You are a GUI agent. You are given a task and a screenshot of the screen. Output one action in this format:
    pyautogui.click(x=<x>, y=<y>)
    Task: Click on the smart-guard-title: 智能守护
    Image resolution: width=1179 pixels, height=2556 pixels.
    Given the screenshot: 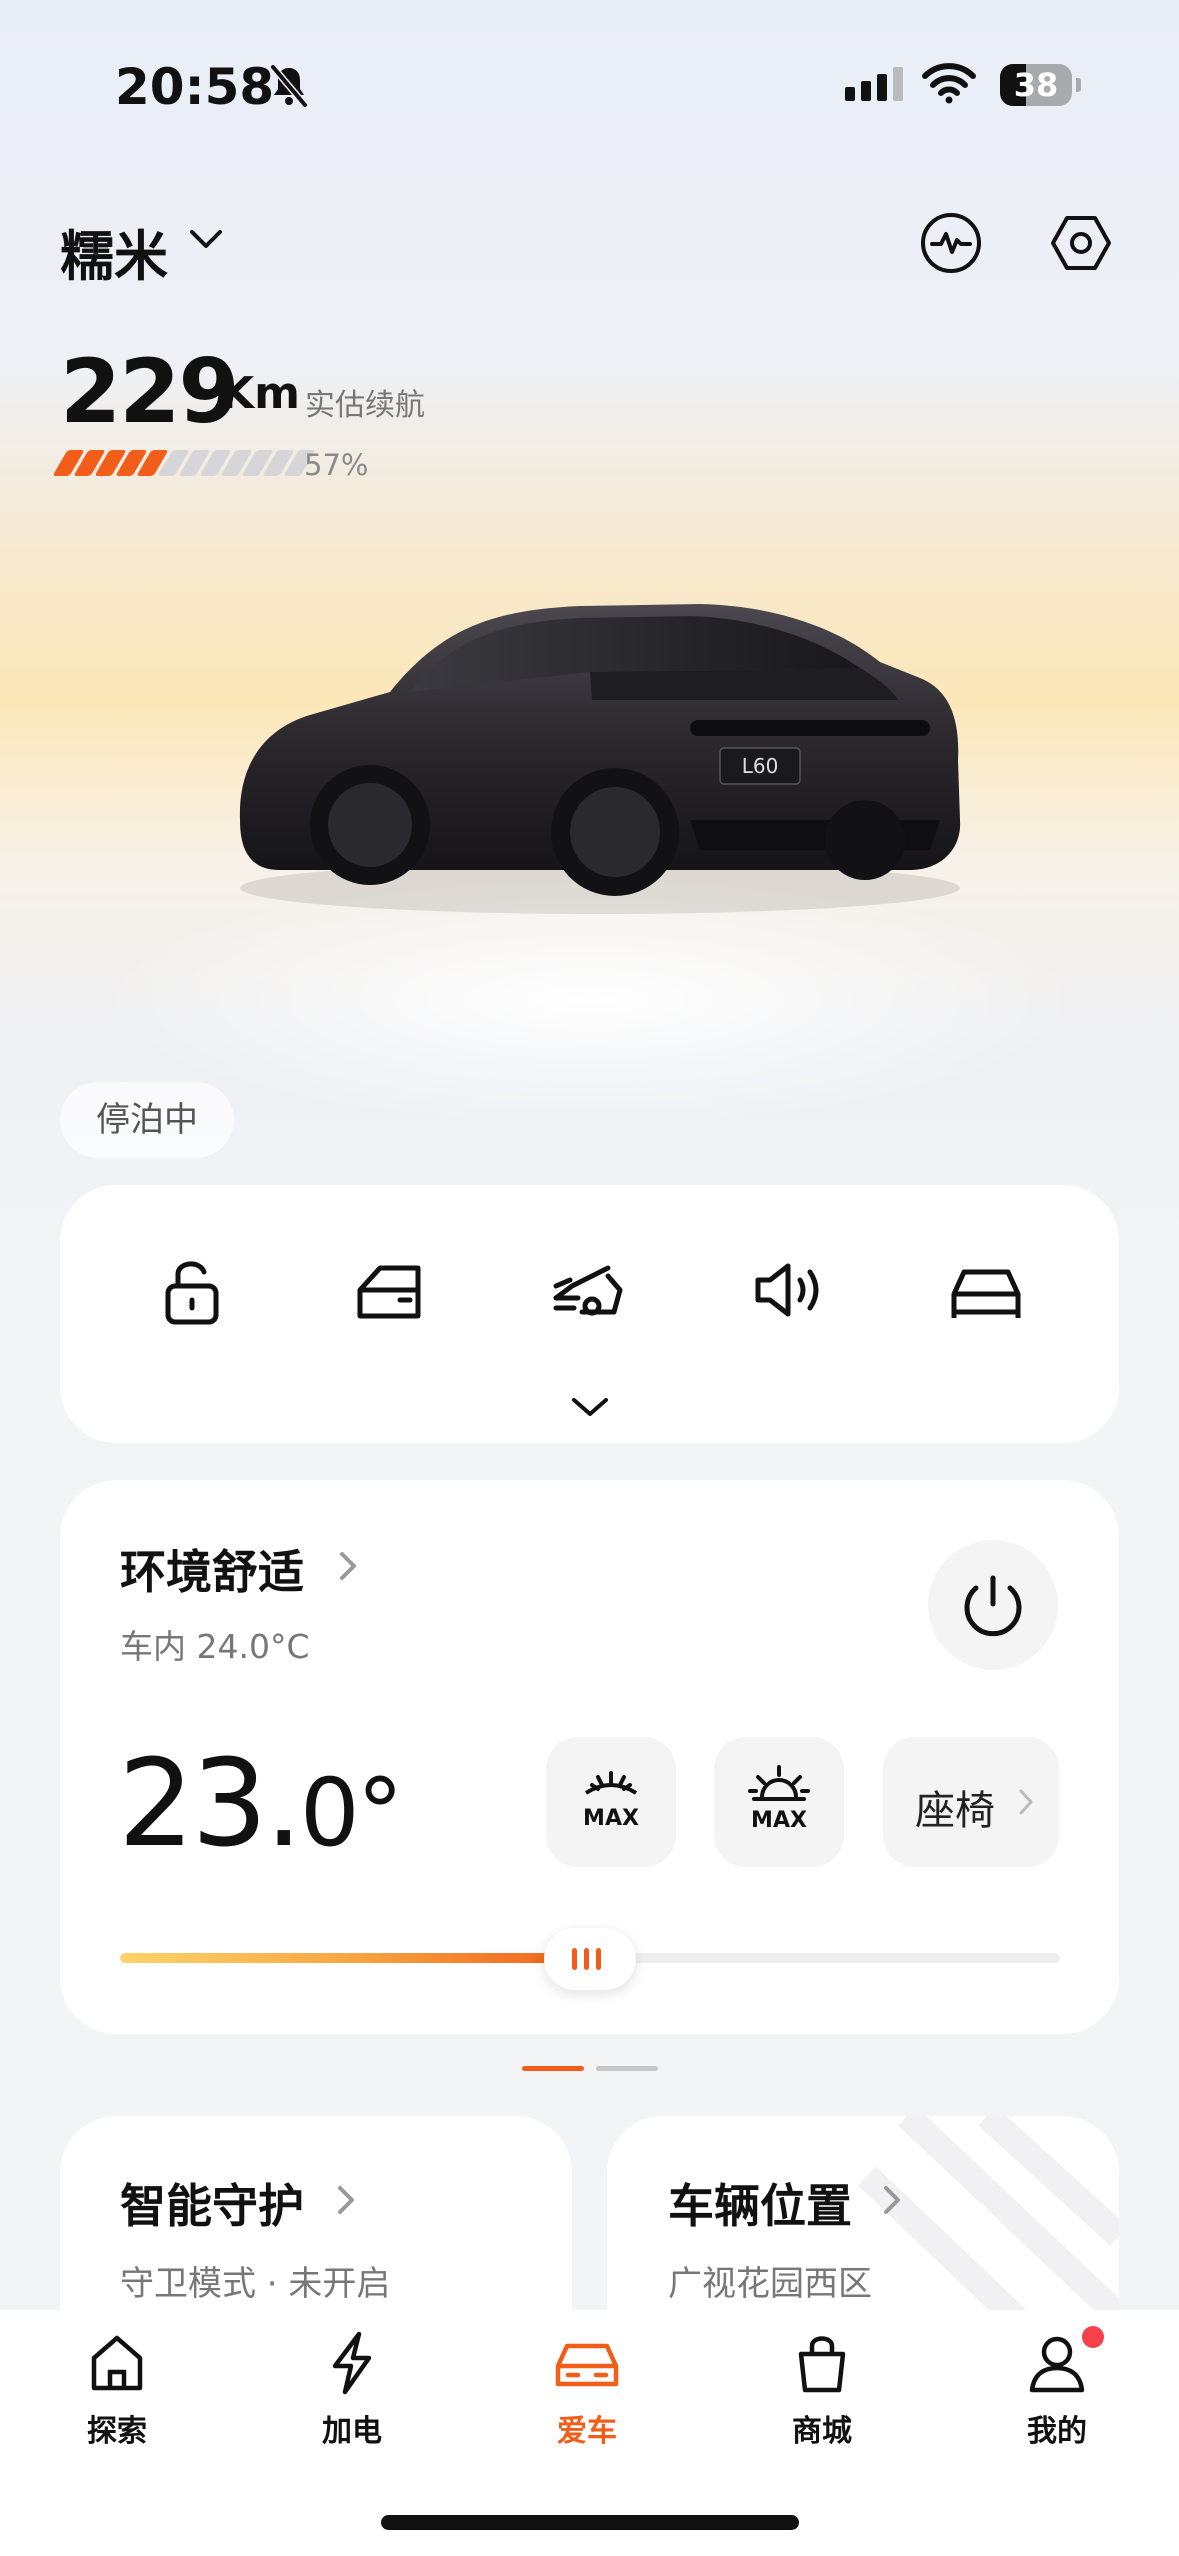 What is the action you would take?
    pyautogui.click(x=212, y=2206)
    